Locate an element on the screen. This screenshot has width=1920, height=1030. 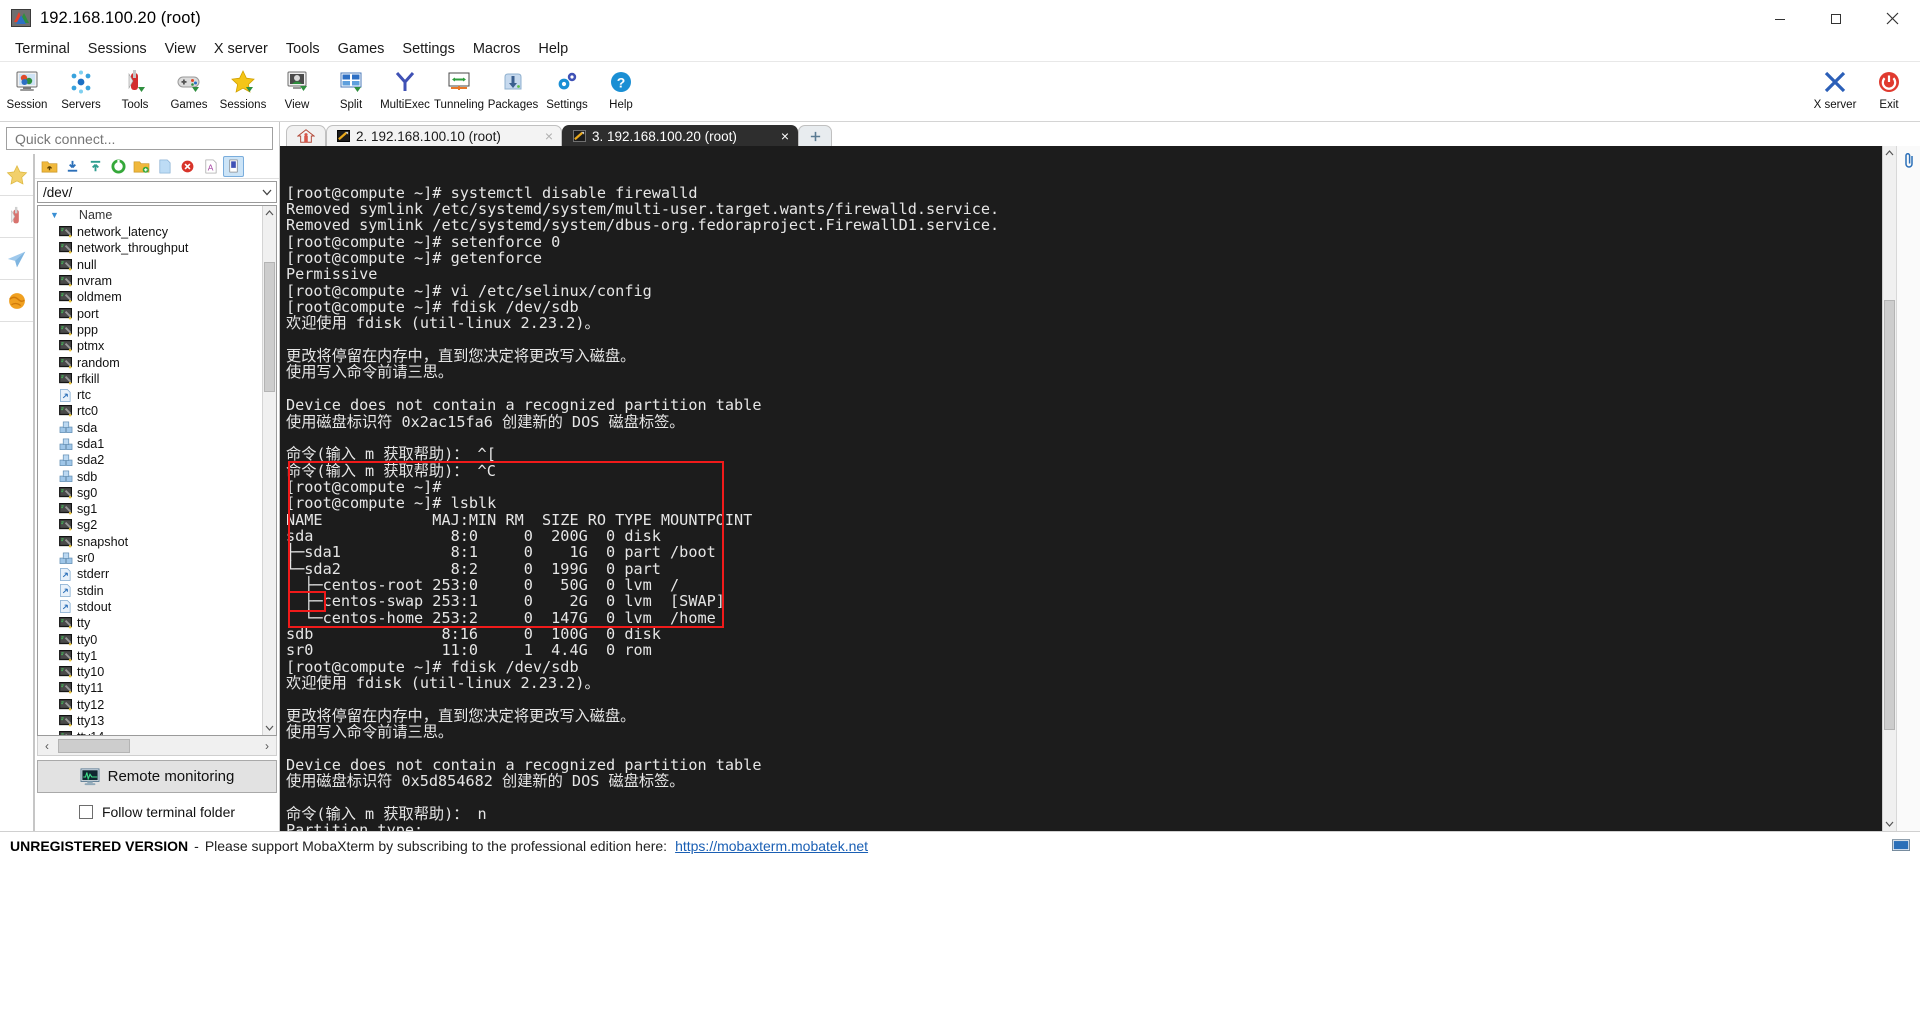
download-button is located at coordinates (72, 166).